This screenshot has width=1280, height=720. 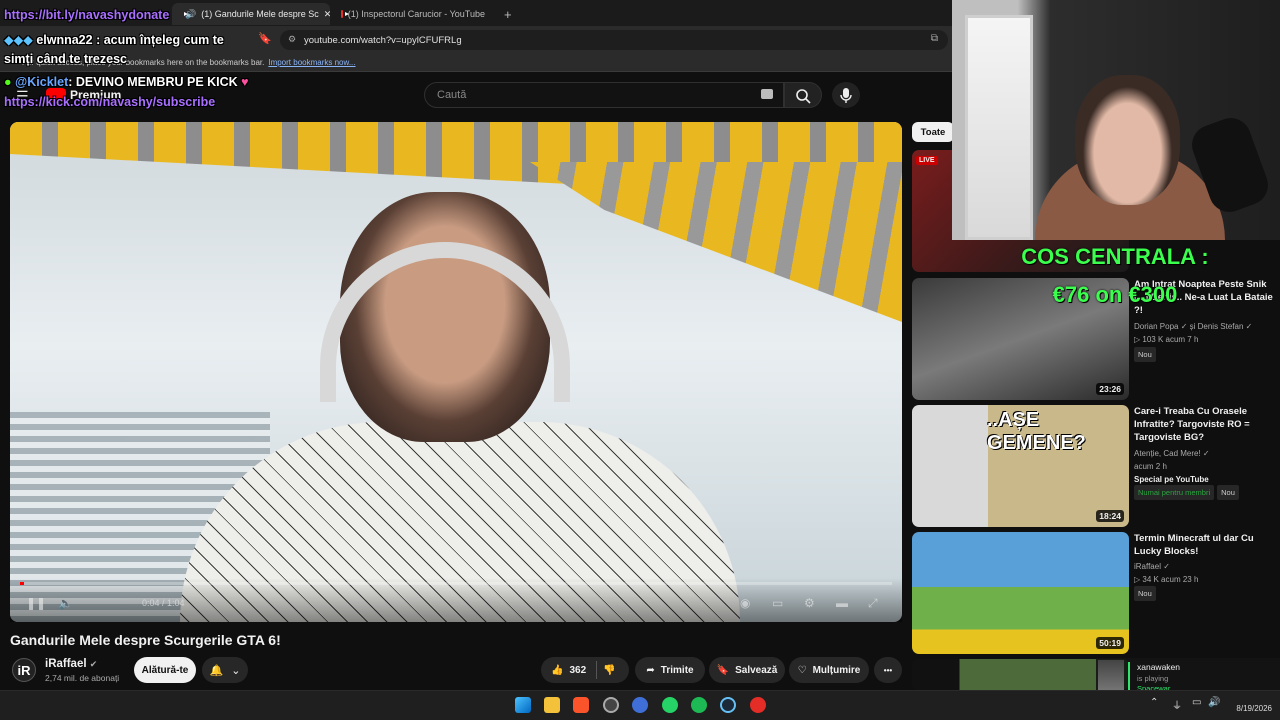 What do you see at coordinates (927, 160) in the screenshot?
I see `live-badge: LIVE` at bounding box center [927, 160].